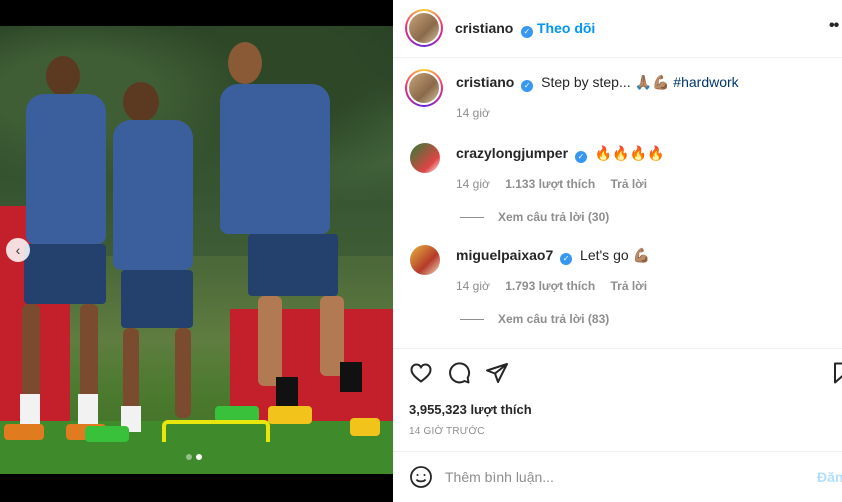 The width and height of the screenshot is (842, 502). I want to click on follow-button: Theo dõi, so click(566, 28).